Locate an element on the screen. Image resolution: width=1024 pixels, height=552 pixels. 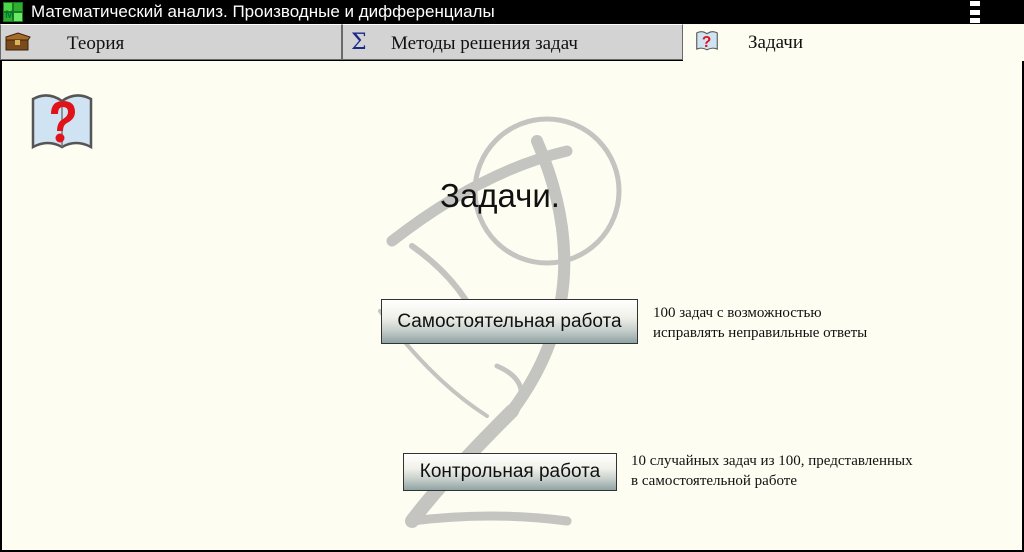
question-book-icon: ? is located at coordinates (707, 41).